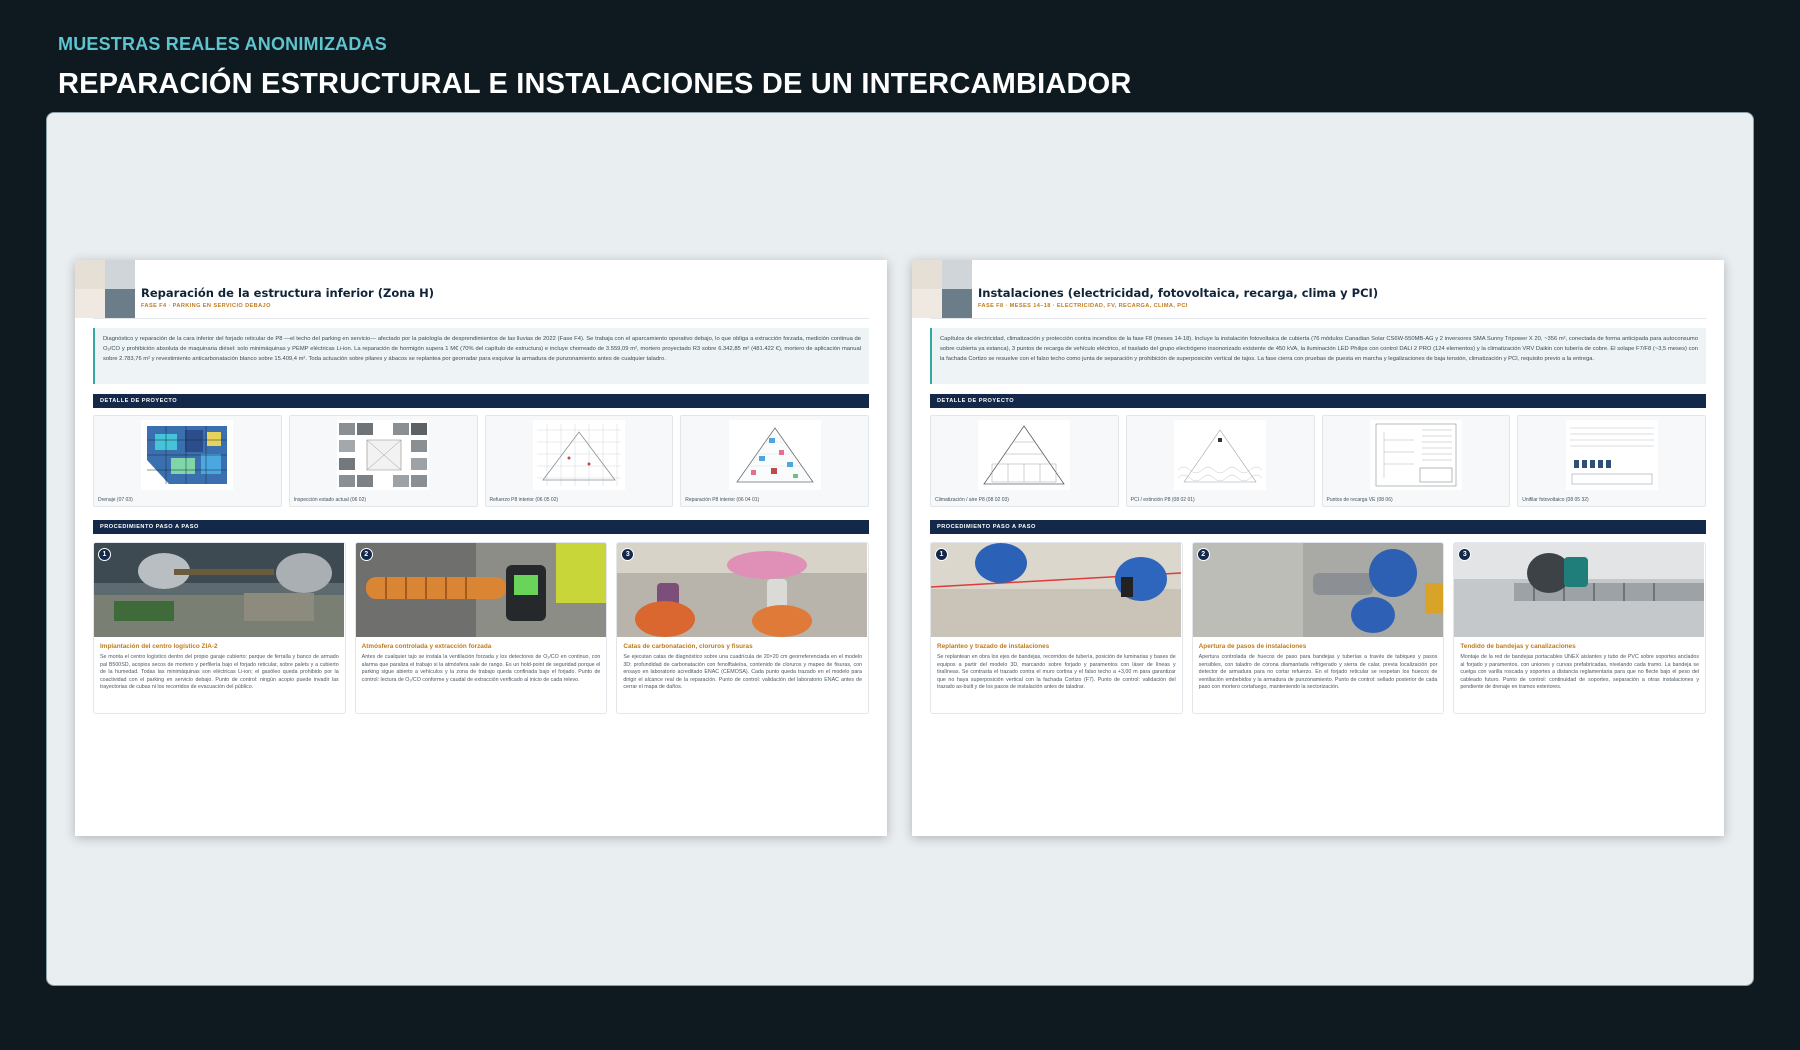  I want to click on thumb-card: Inspección estado actual (06 02), so click(383, 461).